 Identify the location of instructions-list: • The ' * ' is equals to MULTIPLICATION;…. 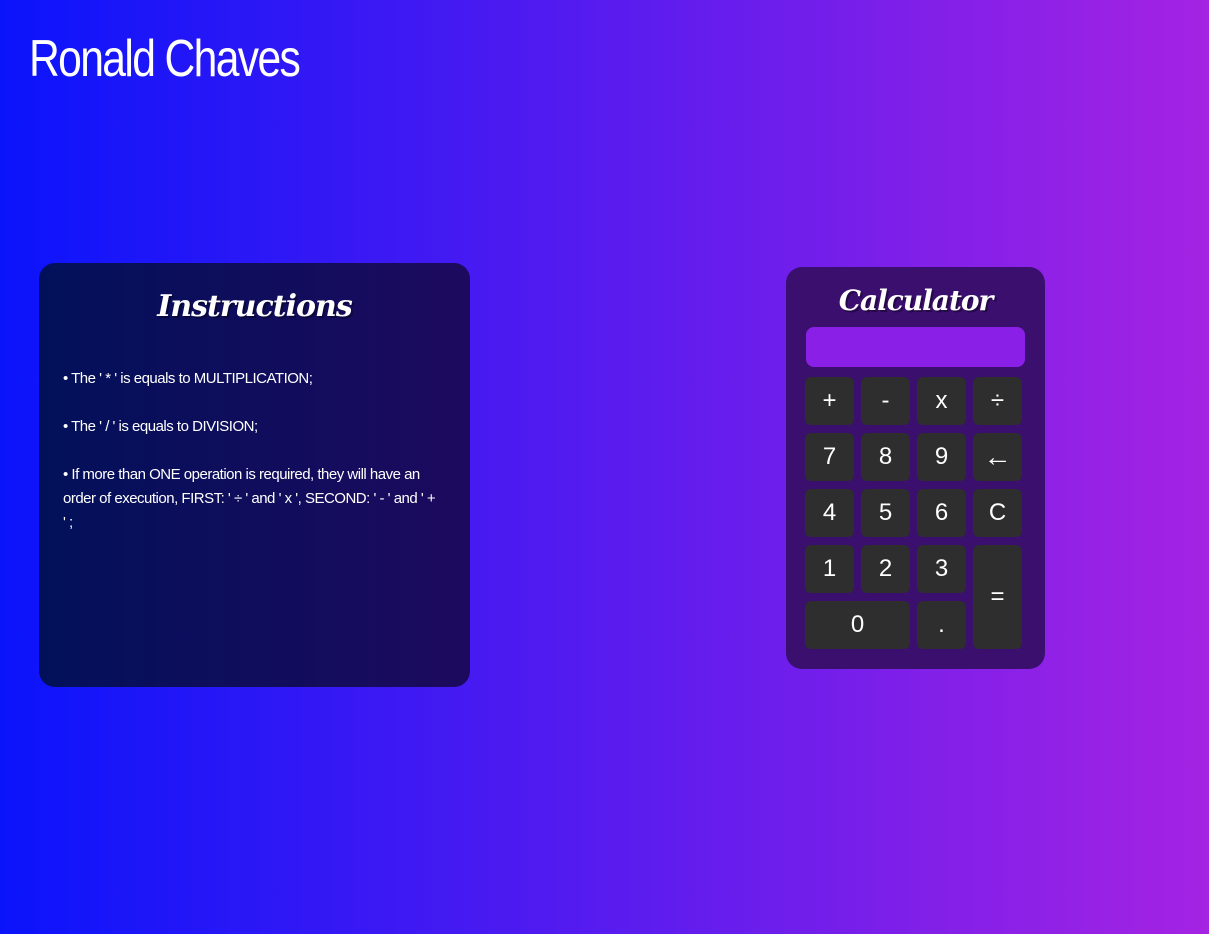
(250, 463).